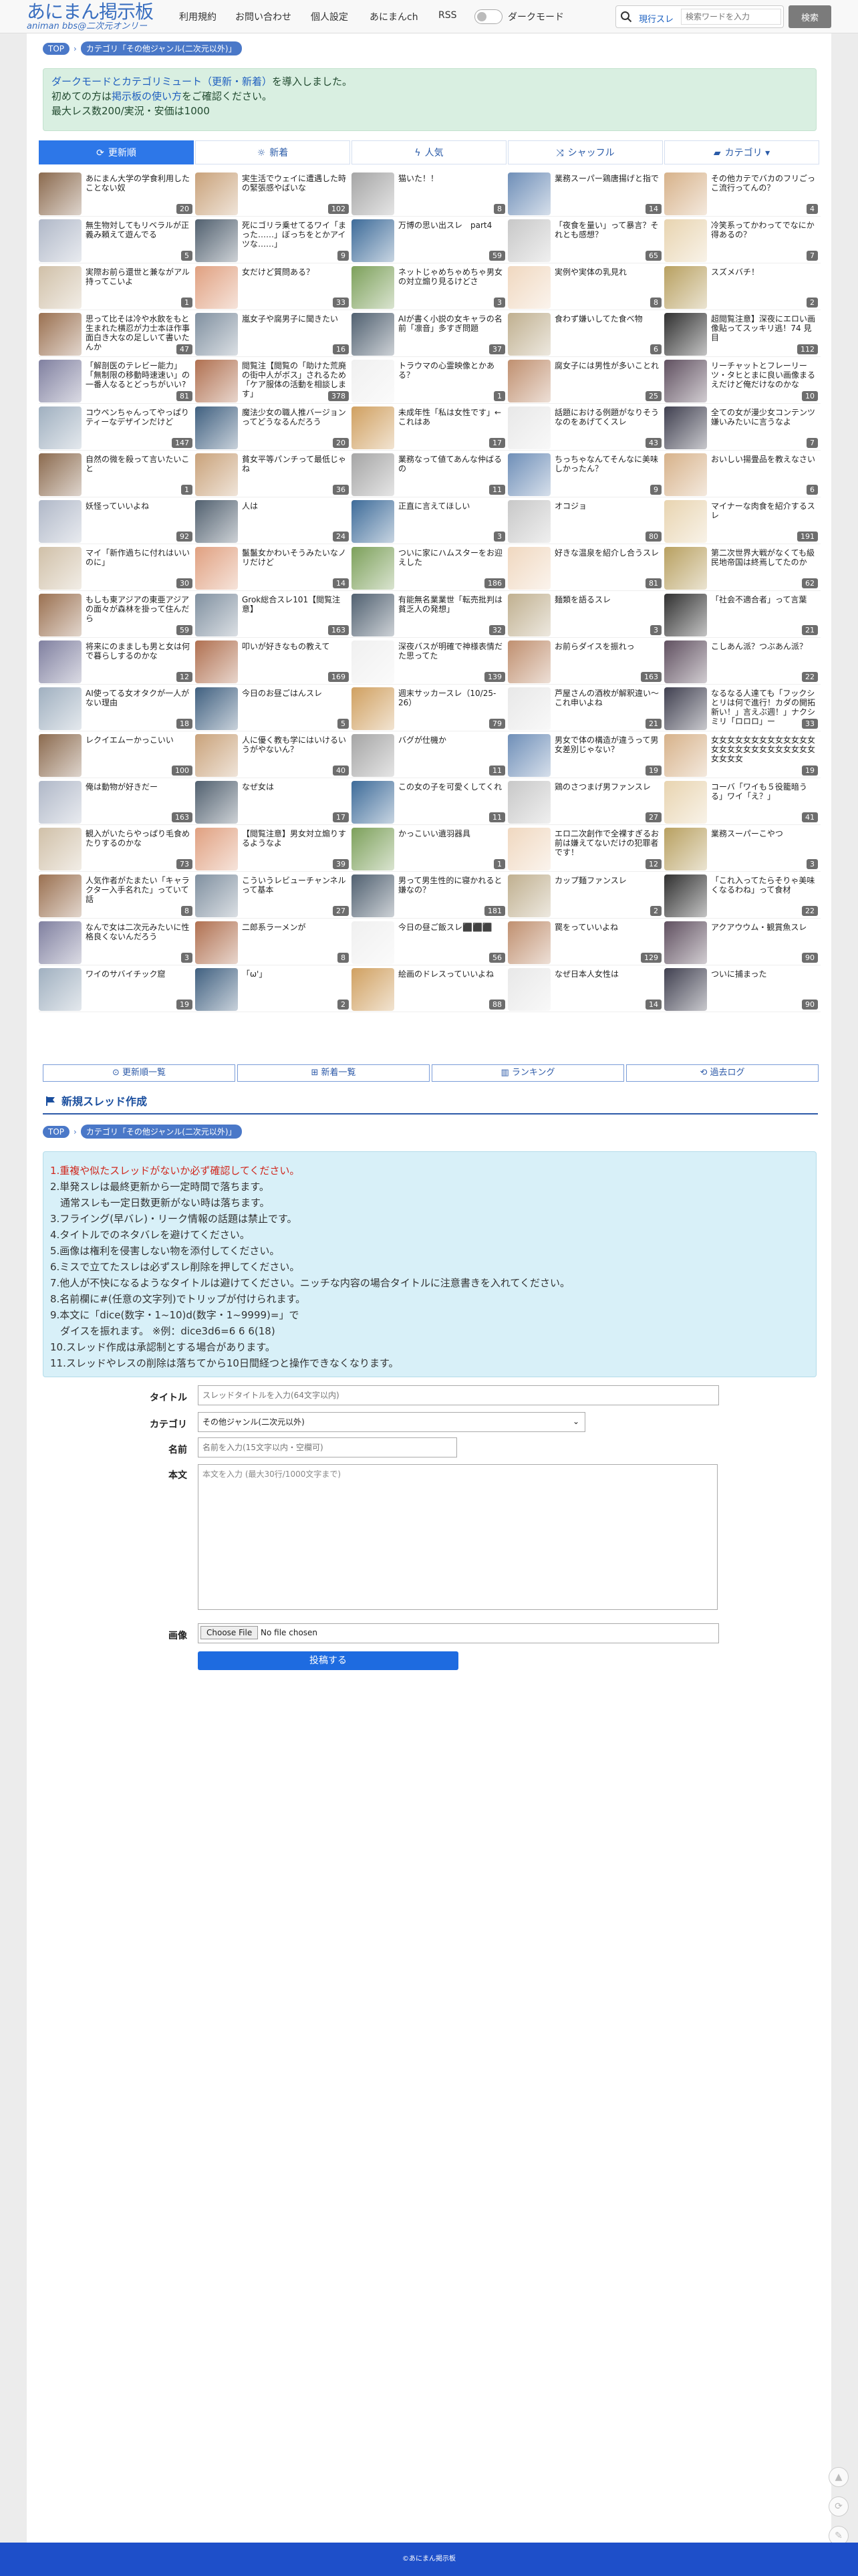 Image resolution: width=858 pixels, height=2576 pixels. Describe the element at coordinates (742, 896) in the screenshot. I see `thread-item: 「これ入ってたらそりゃ美味くなるわね」って食材 22` at that location.